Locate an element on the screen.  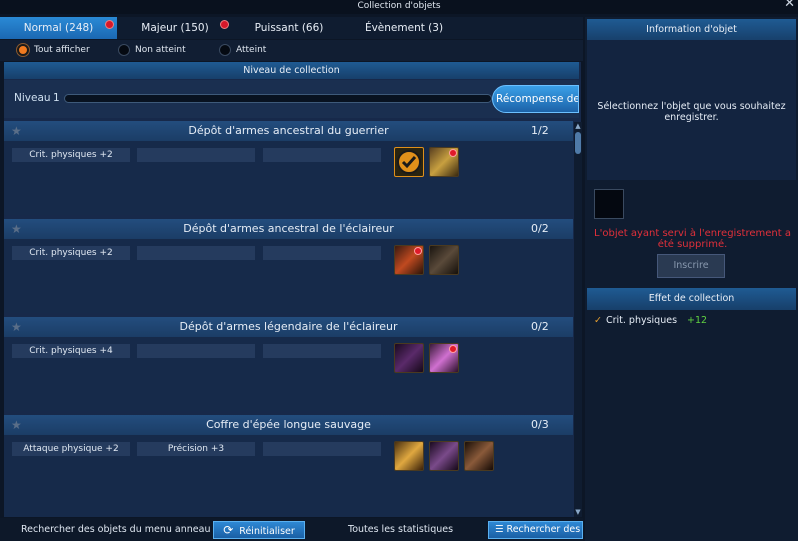
filter-not-reached: Non atteint is located at coordinates (152, 50).